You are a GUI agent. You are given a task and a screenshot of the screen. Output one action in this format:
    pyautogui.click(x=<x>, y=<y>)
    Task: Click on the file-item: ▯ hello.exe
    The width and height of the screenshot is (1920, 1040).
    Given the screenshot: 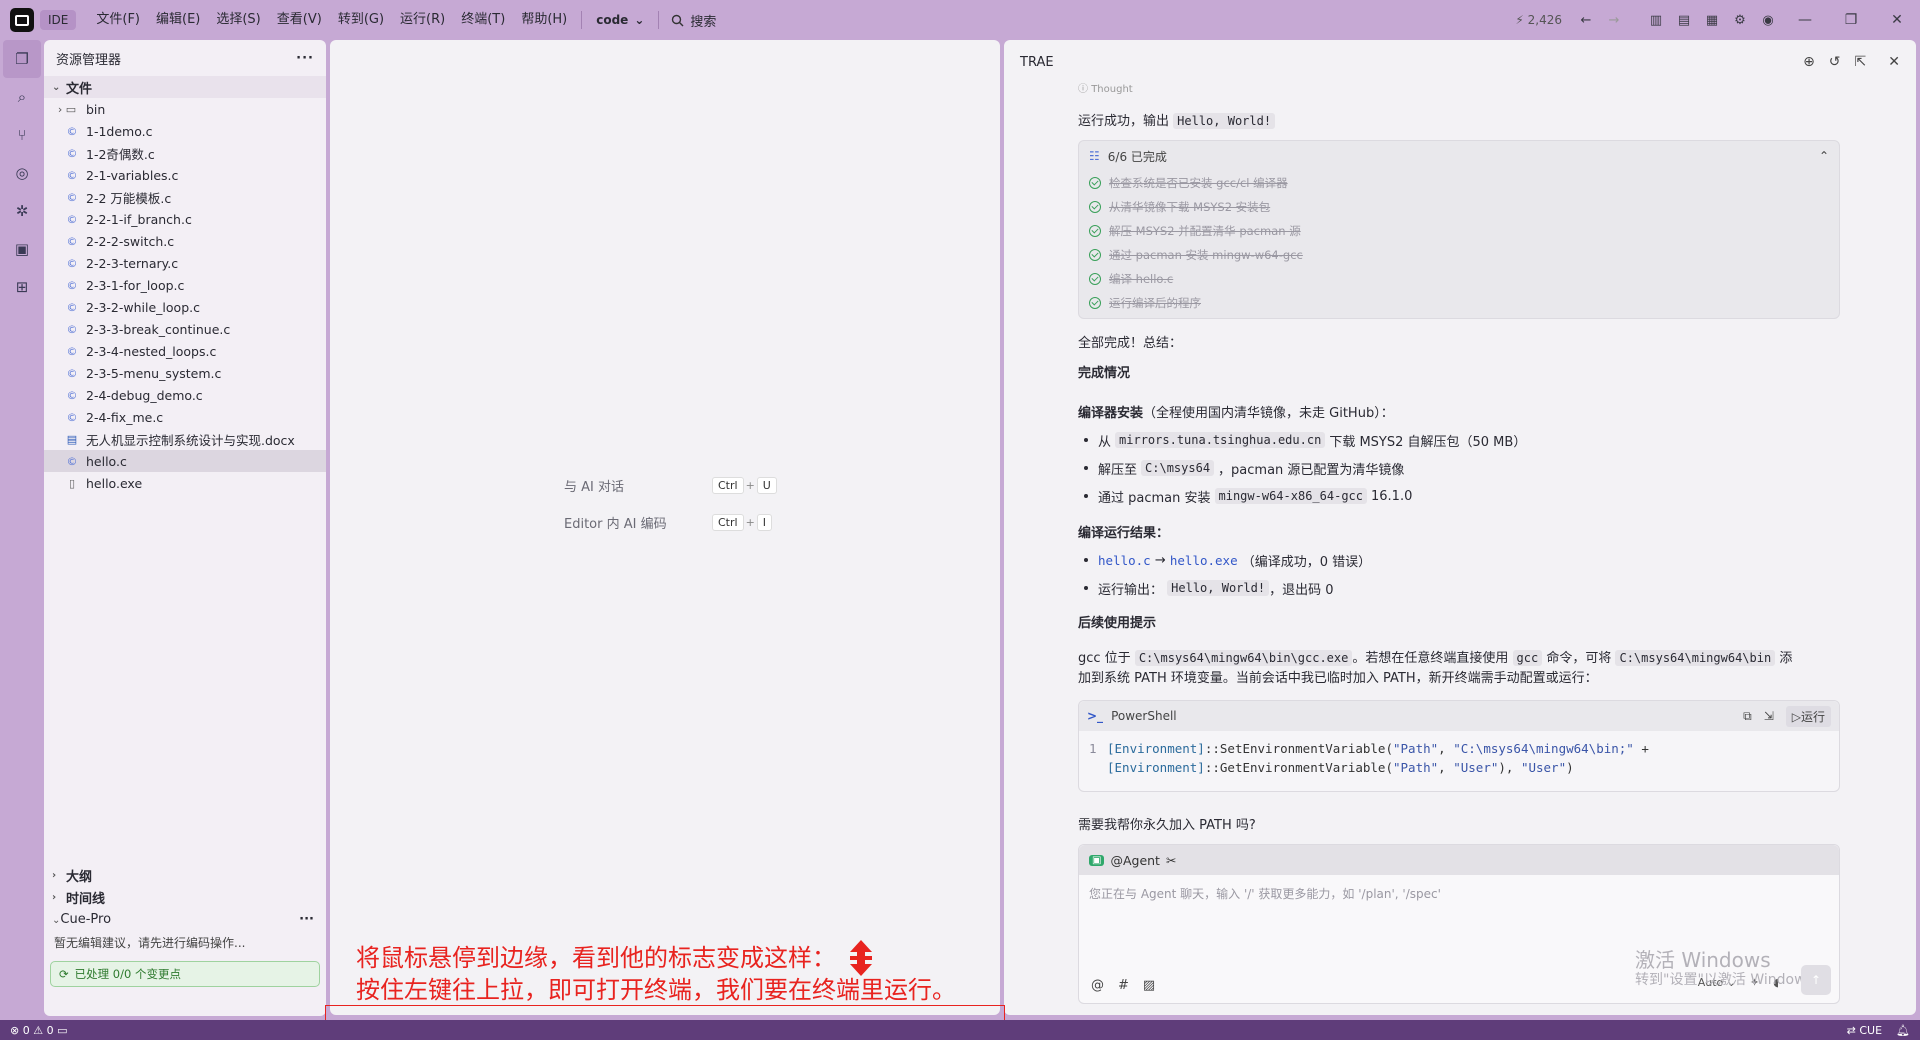 What is the action you would take?
    pyautogui.click(x=185, y=483)
    